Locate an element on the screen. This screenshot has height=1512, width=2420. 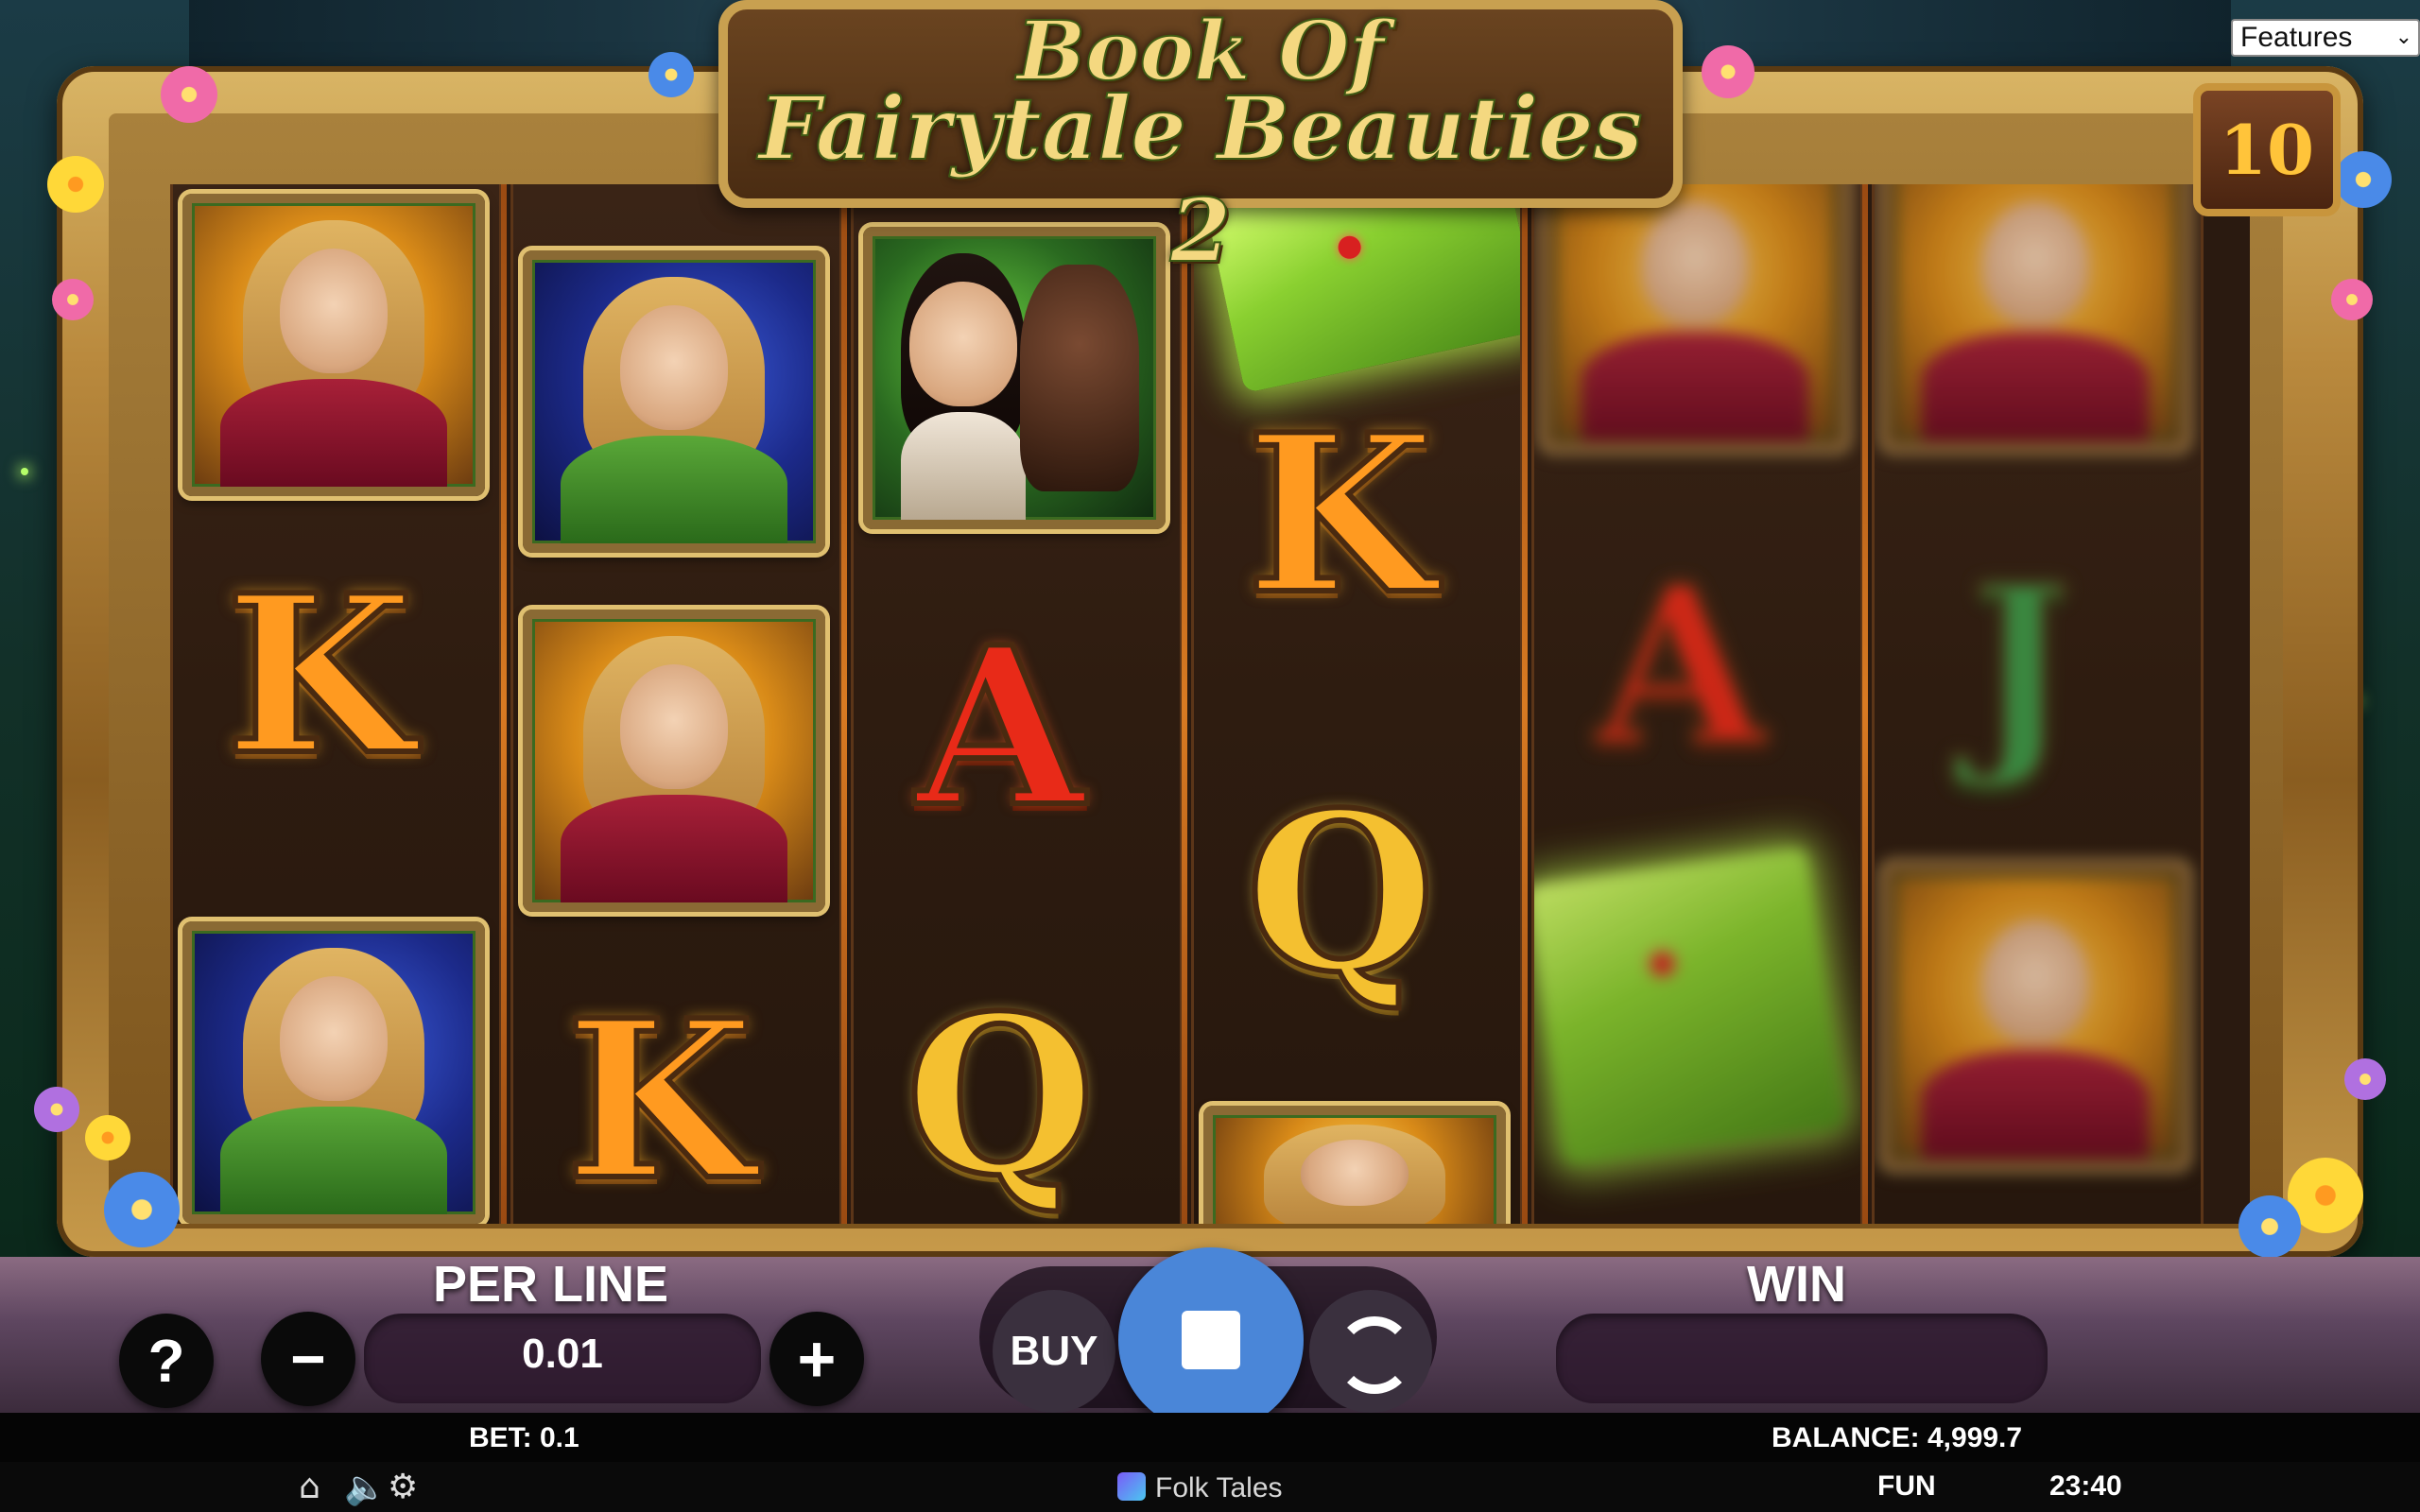
win-display is located at coordinates (1802, 1358).